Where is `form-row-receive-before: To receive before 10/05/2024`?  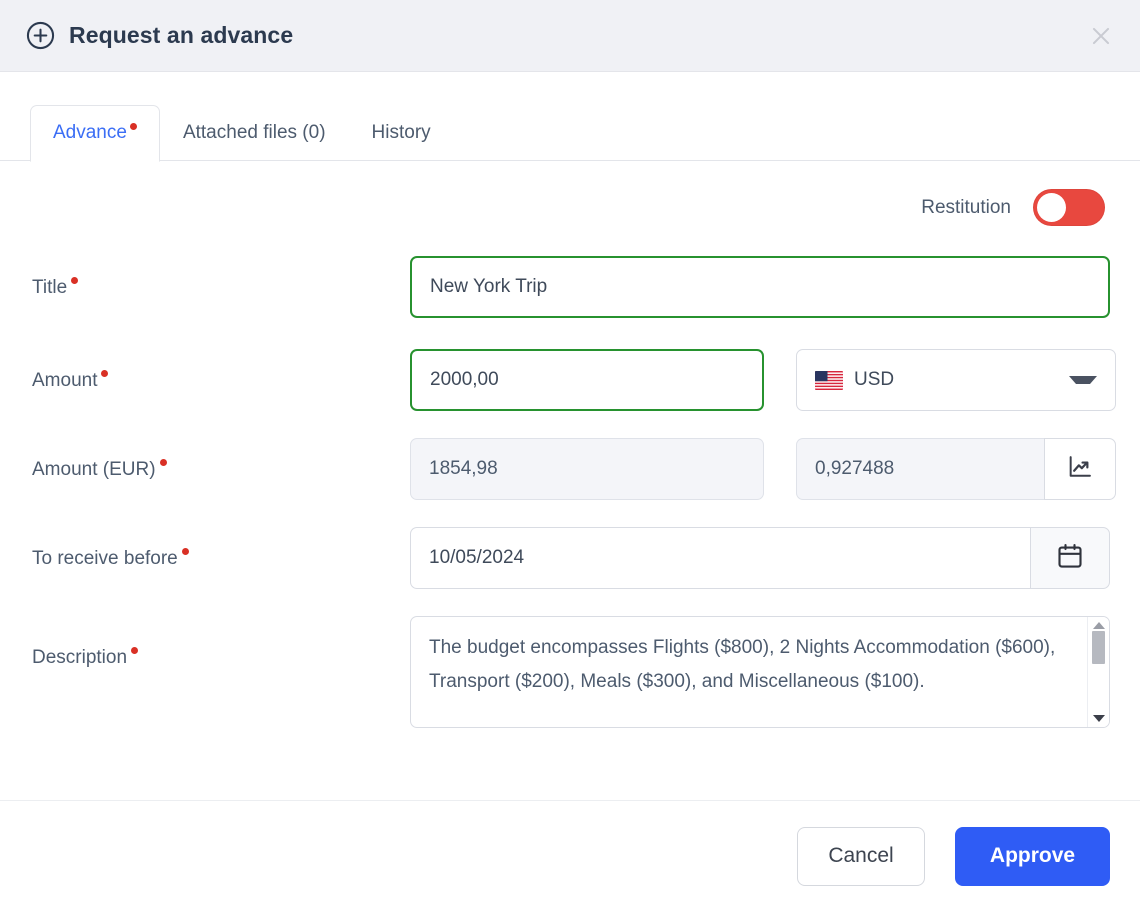
form-row-receive-before: To receive before 10/05/2024 is located at coordinates (570, 558).